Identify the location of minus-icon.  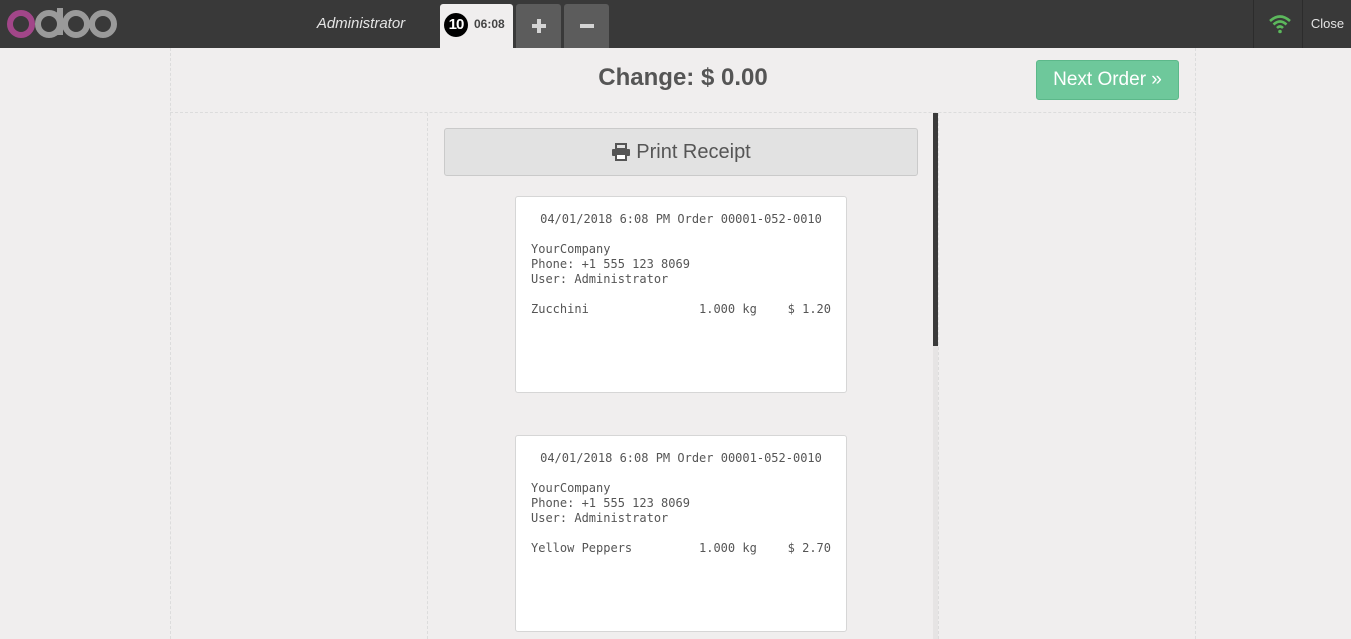
(586, 26).